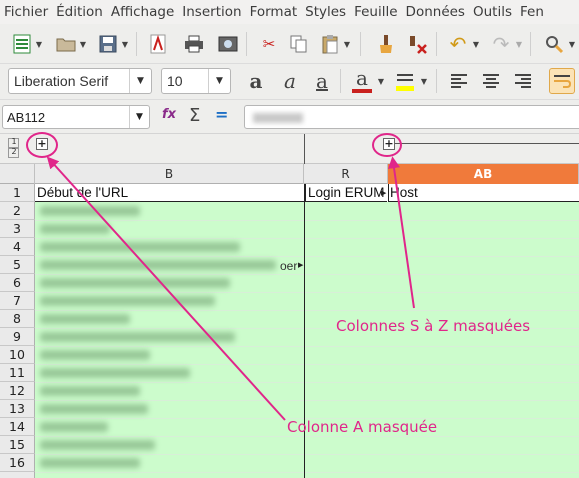  I want to click on annotation-hidden-a: Colonne A masquée, so click(362, 427).